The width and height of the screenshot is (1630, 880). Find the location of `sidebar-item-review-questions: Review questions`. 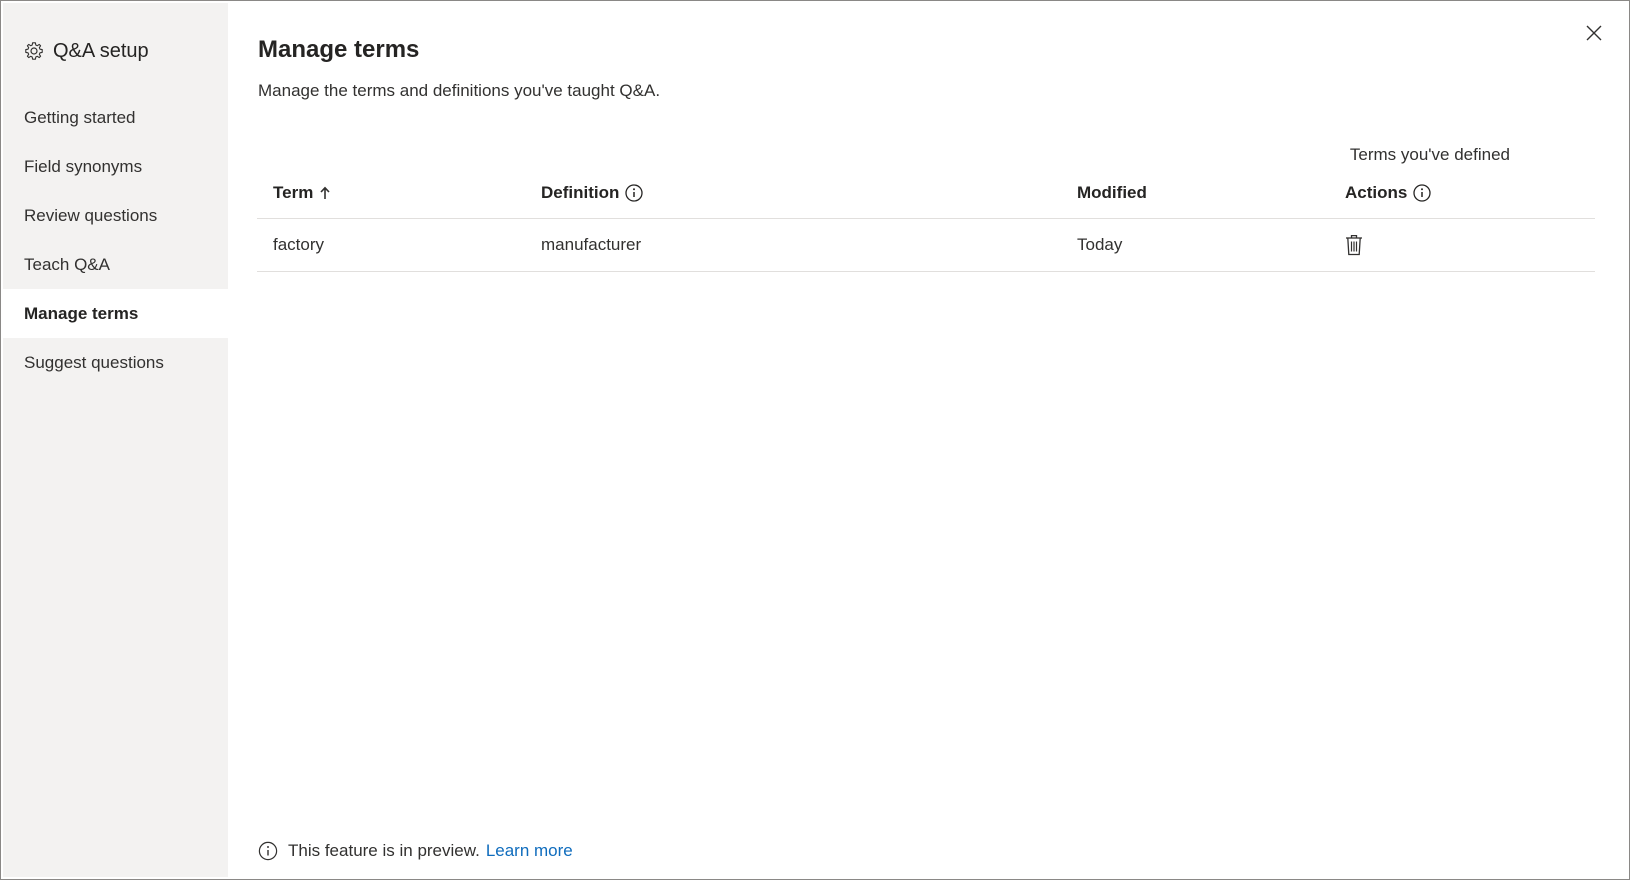

sidebar-item-review-questions: Review questions is located at coordinates (115, 215).